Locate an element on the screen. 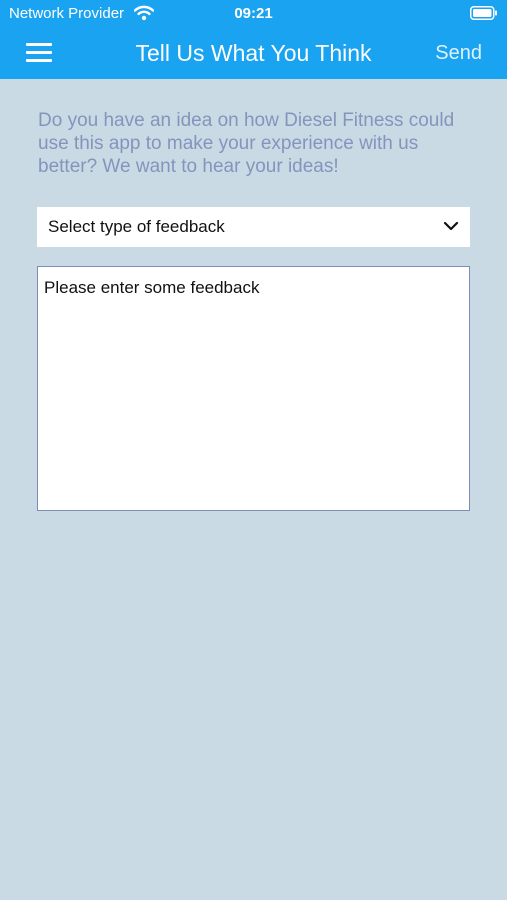 Image resolution: width=507 pixels, height=900 pixels. clock: 09:21 is located at coordinates (253, 13).